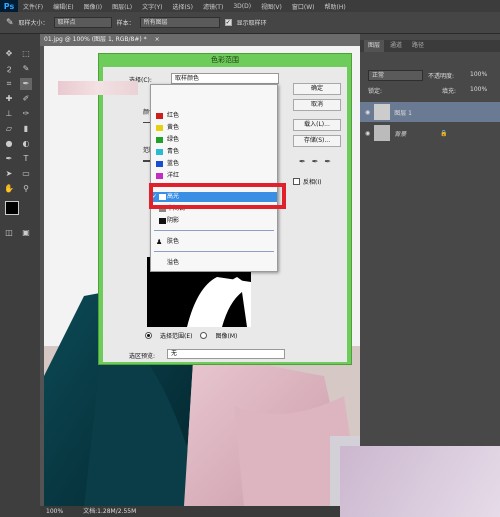  What do you see at coordinates (26, 174) in the screenshot?
I see `shape-tool-icon: ▭` at bounding box center [26, 174].